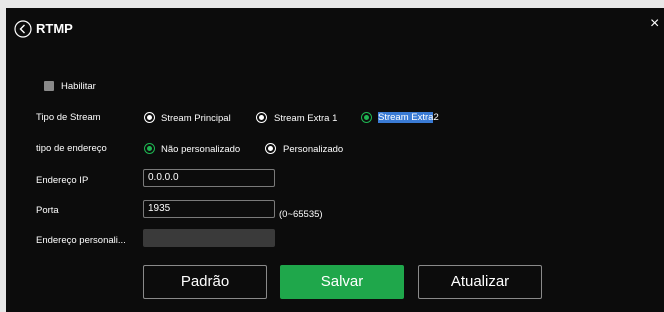 The width and height of the screenshot is (664, 312). Describe the element at coordinates (54, 28) in the screenshot. I see `page-title: RTMP` at that location.